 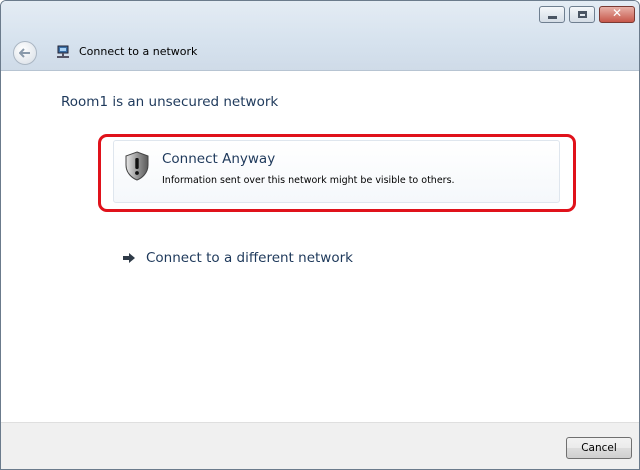 I want to click on cancel-button: Cancel, so click(x=599, y=448).